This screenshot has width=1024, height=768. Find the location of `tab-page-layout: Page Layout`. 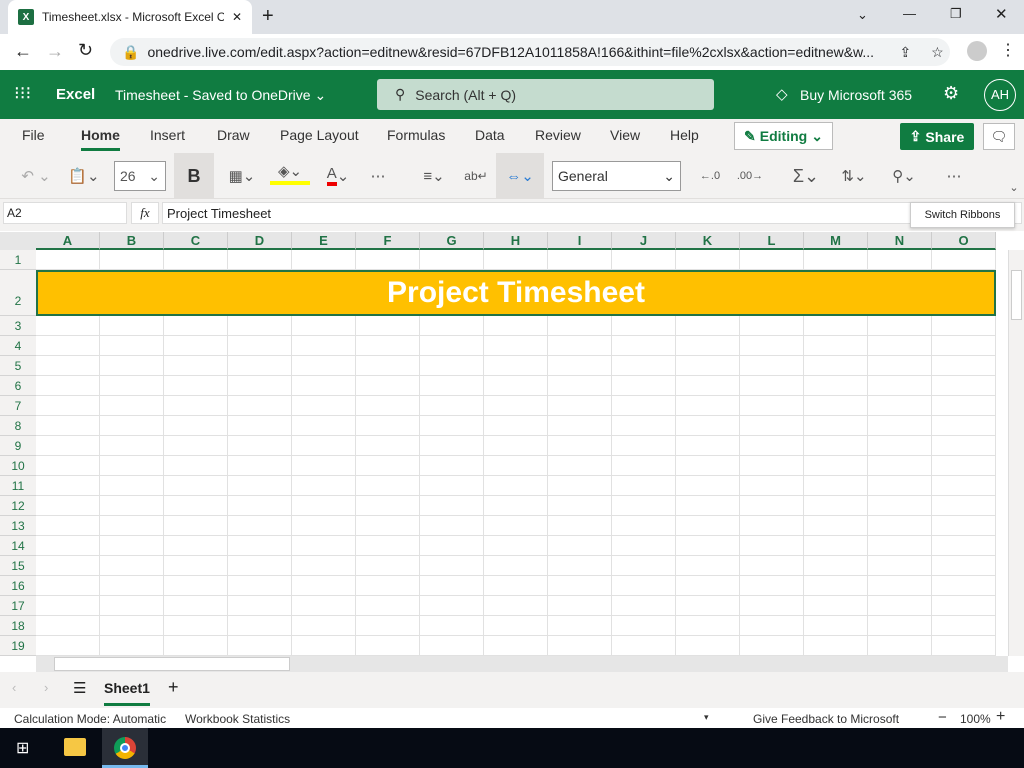

tab-page-layout: Page Layout is located at coordinates (319, 135).